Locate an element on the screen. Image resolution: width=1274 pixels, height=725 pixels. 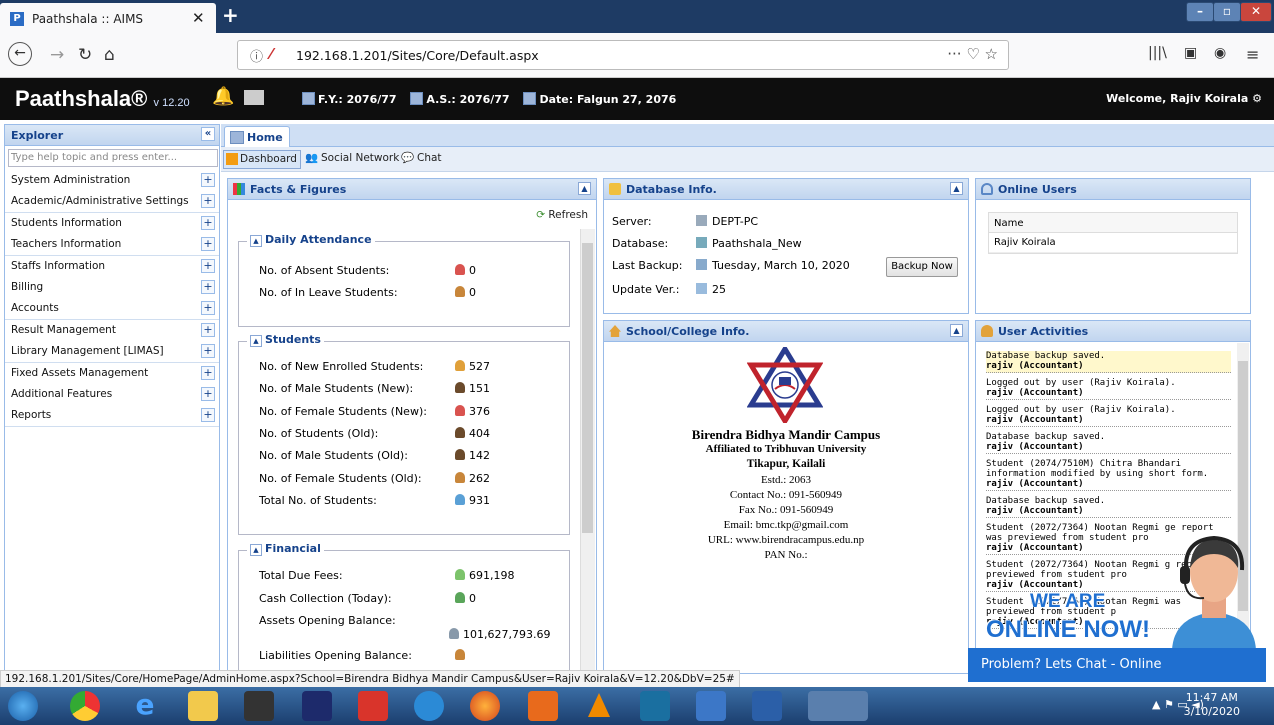
column-header-name: Name is located at coordinates (1113, 223).